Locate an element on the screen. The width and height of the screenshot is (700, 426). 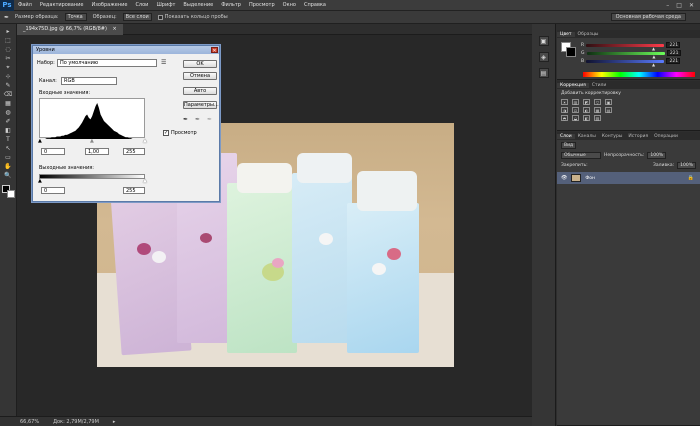
menu-item: Слои is located at coordinates (141, 5).